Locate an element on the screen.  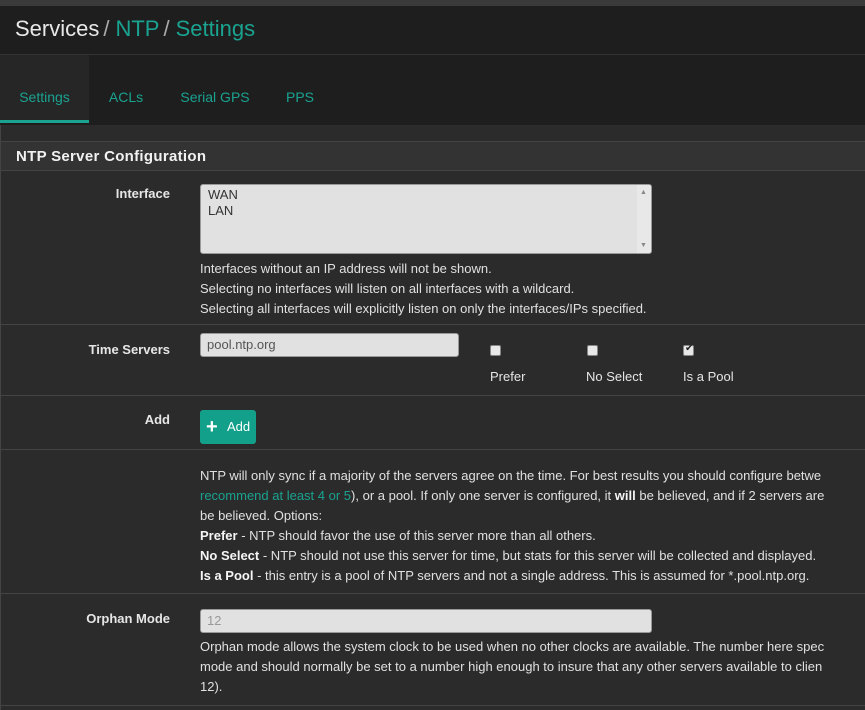
orphan-mode-input: 12 is located at coordinates (426, 621).